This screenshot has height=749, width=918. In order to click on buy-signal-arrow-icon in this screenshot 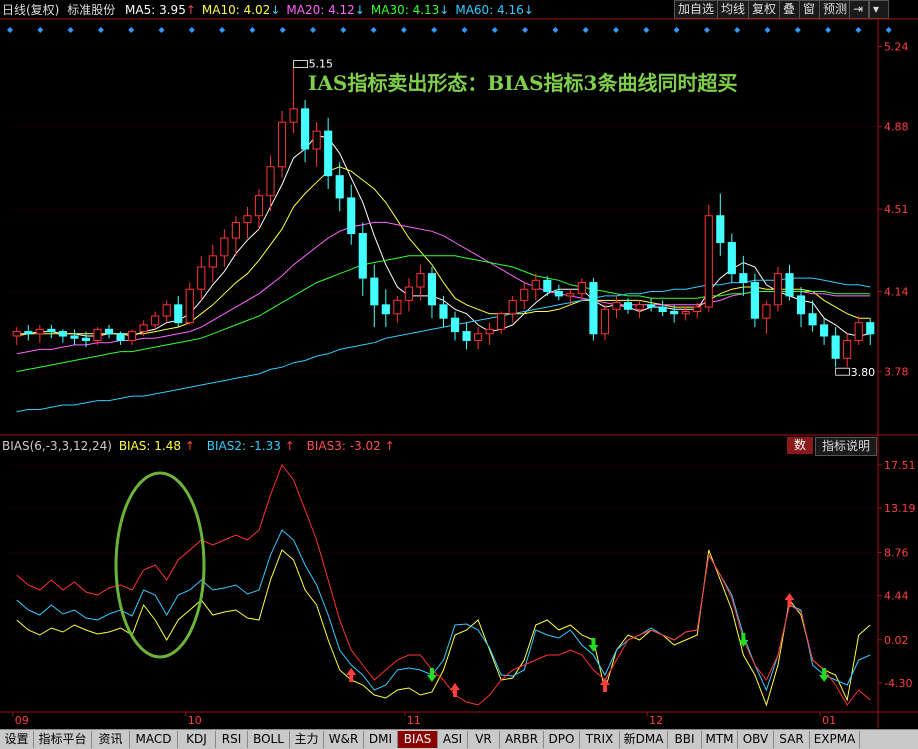, I will do `click(351, 675)`.